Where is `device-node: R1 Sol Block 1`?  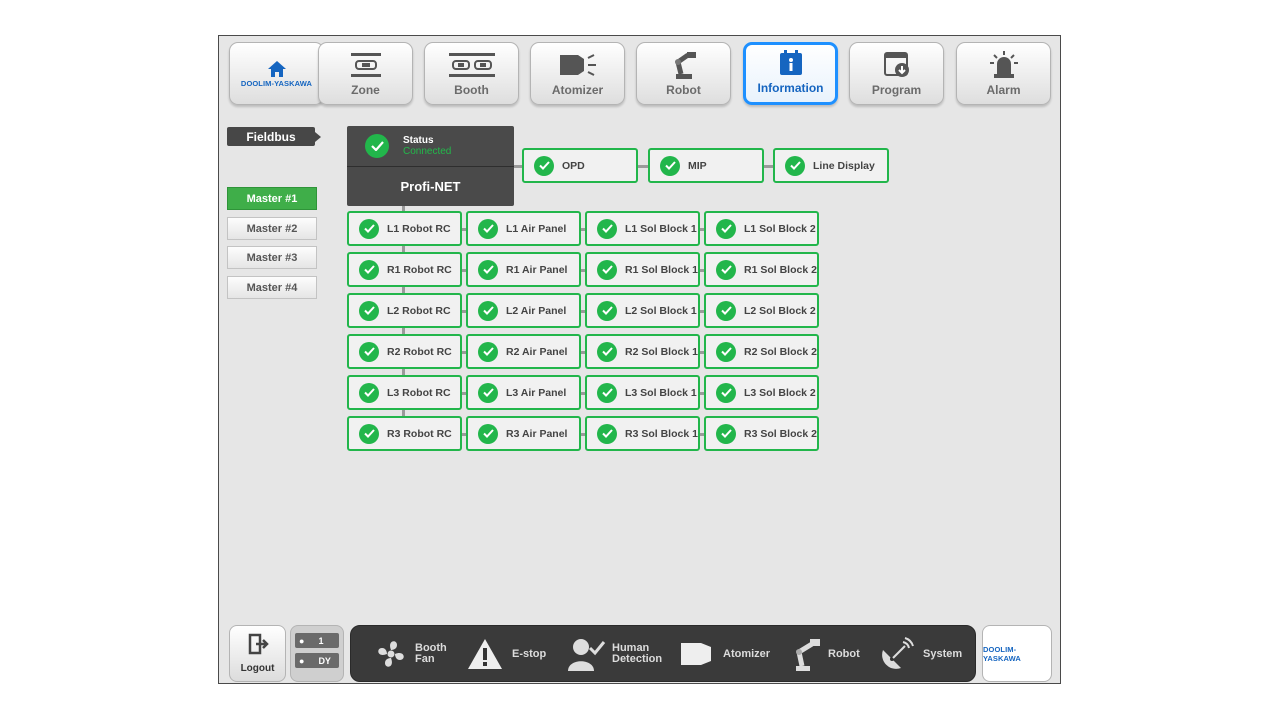
device-node: R1 Sol Block 1 is located at coordinates (642, 269).